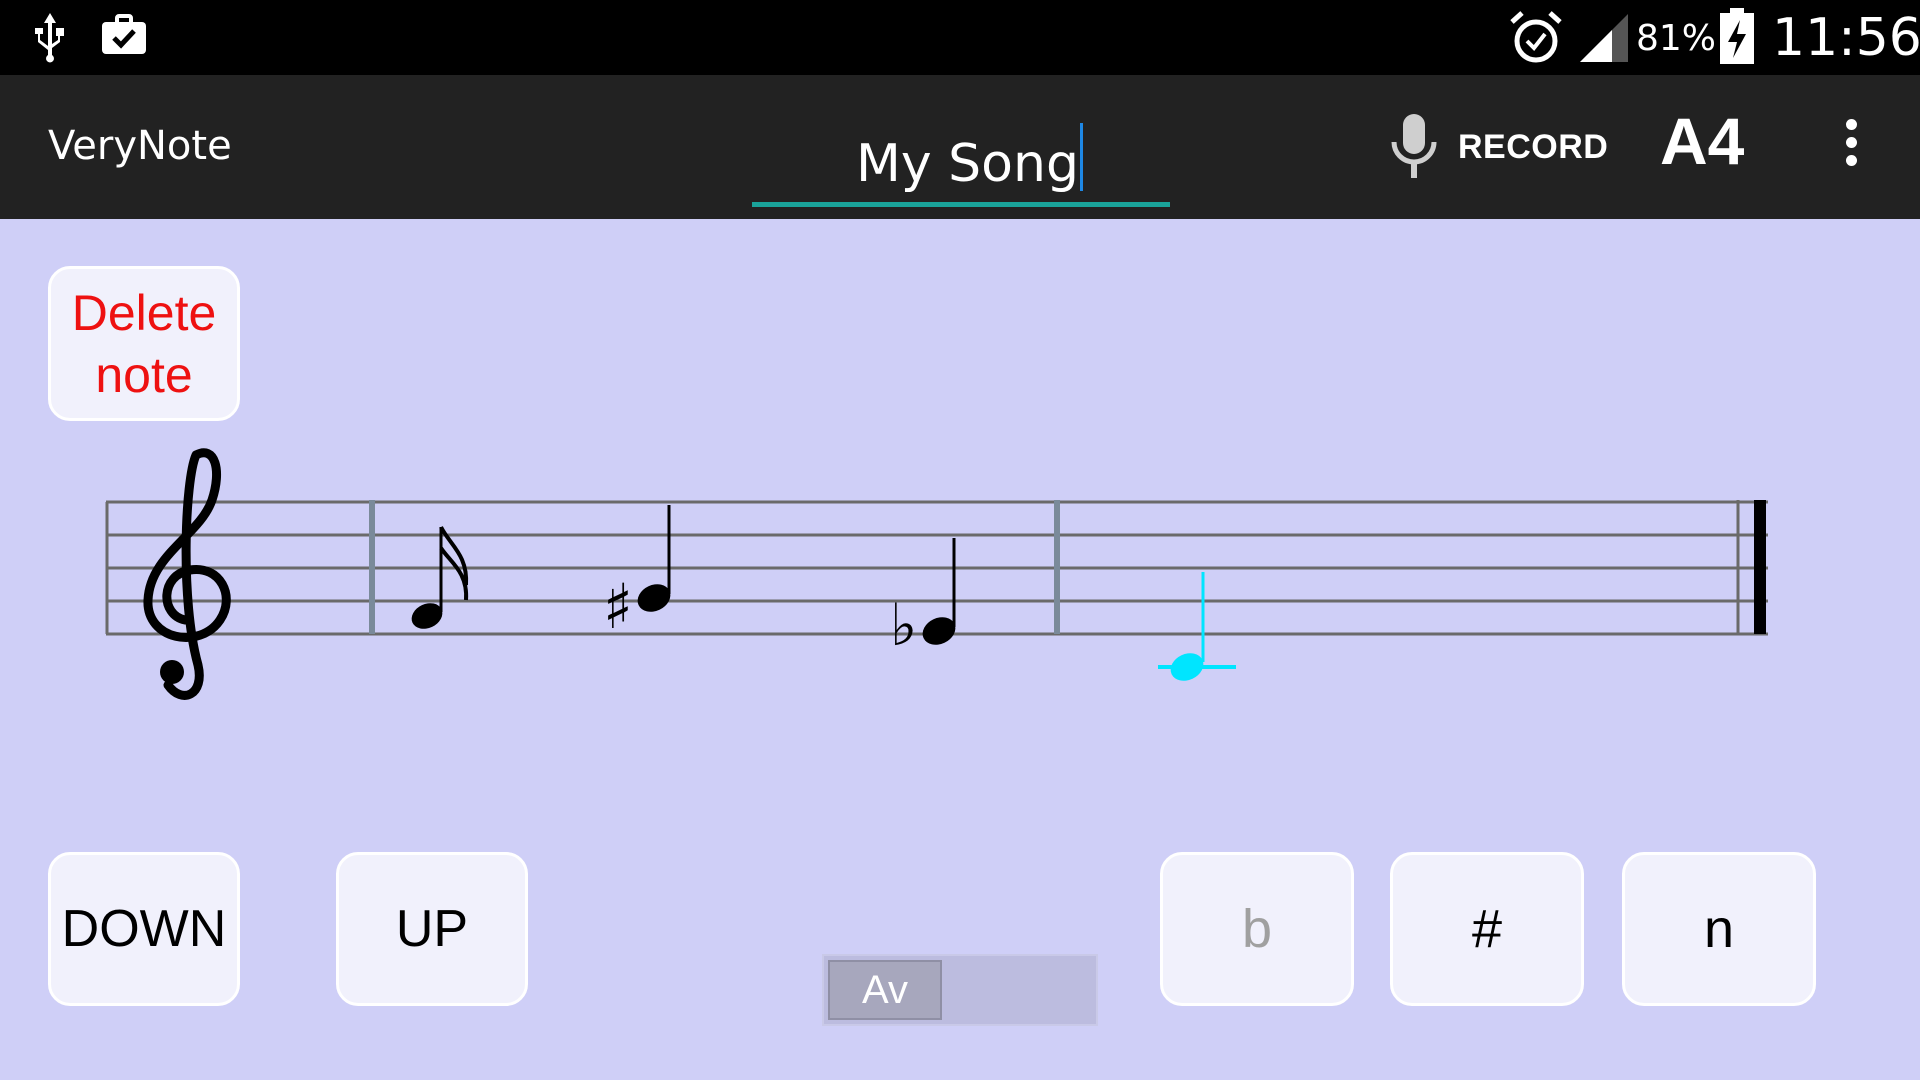 The width and height of the screenshot is (1920, 1080). Describe the element at coordinates (438, 580) in the screenshot. I see `note-sixteenth` at that location.